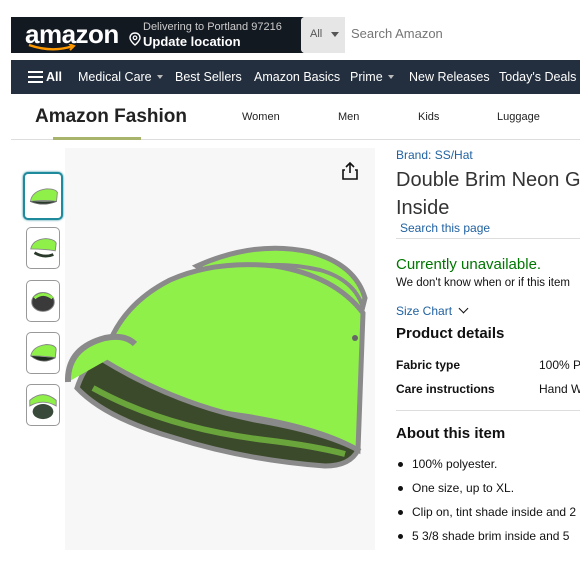 Image resolution: width=580 pixels, height=580 pixels. Describe the element at coordinates (192, 41) in the screenshot. I see `update-location-text: Update location` at that location.